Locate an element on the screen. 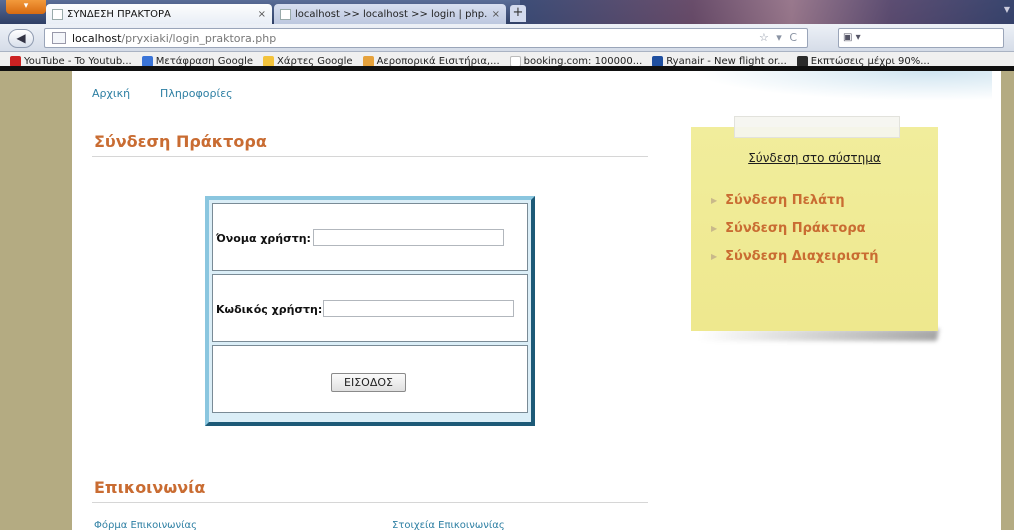 The image size is (1014, 530). ryanair-icon is located at coordinates (658, 61).